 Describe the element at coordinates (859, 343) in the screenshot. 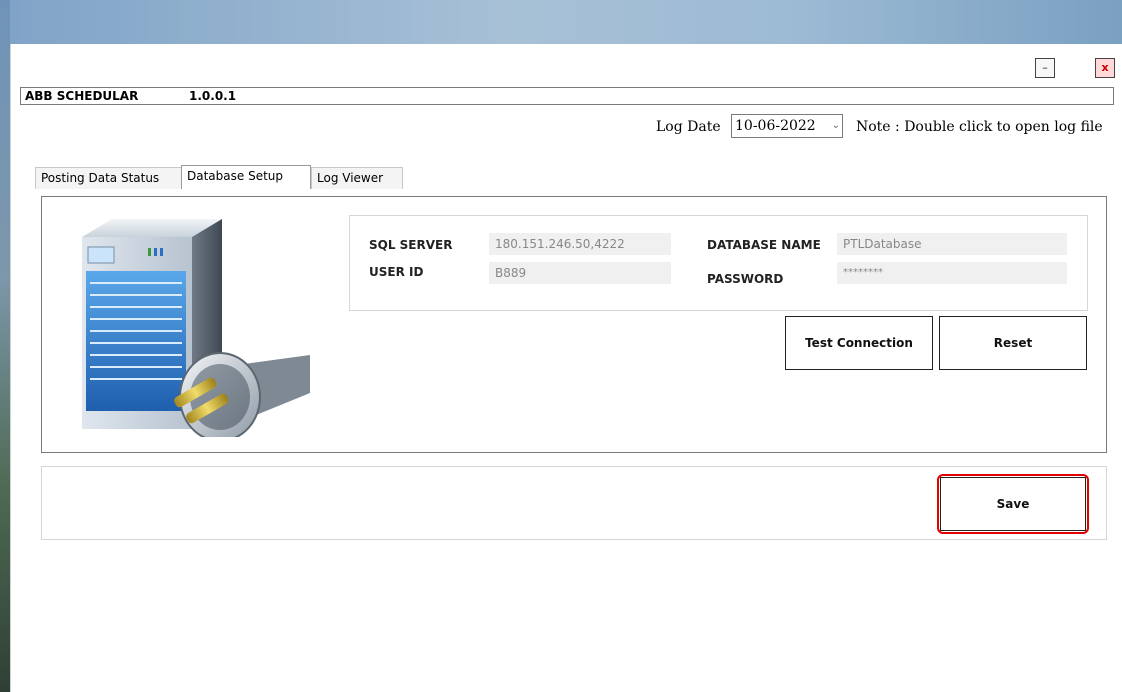

I see `test-connection-button: Test Connection` at that location.